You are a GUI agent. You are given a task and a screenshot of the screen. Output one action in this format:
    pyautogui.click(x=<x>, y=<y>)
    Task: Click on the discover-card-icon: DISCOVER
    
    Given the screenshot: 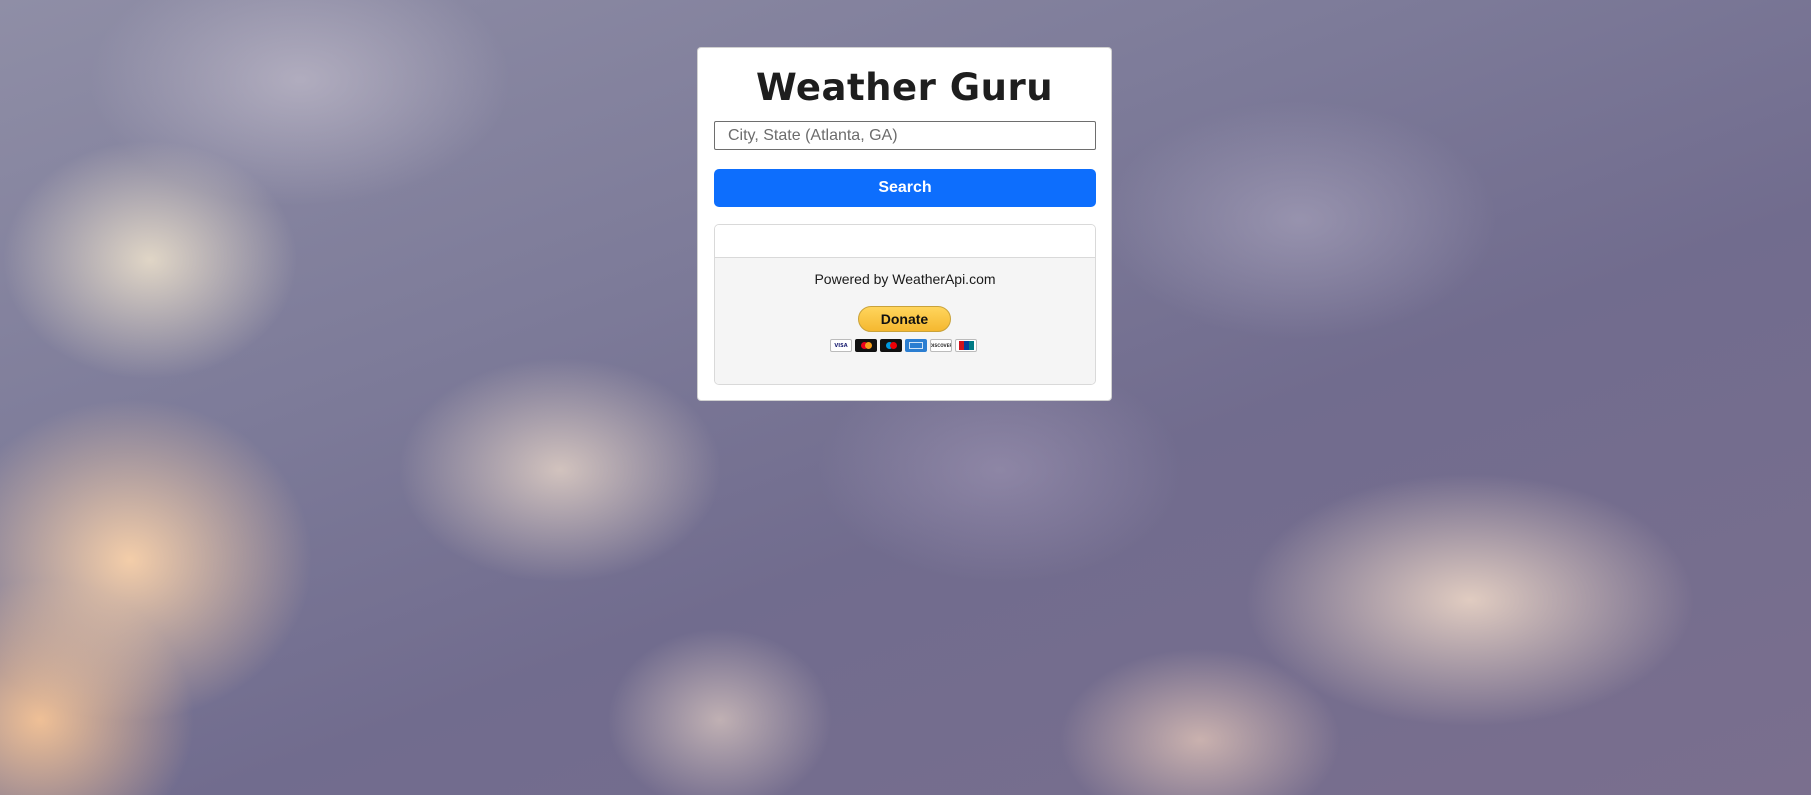 What is the action you would take?
    pyautogui.click(x=941, y=345)
    